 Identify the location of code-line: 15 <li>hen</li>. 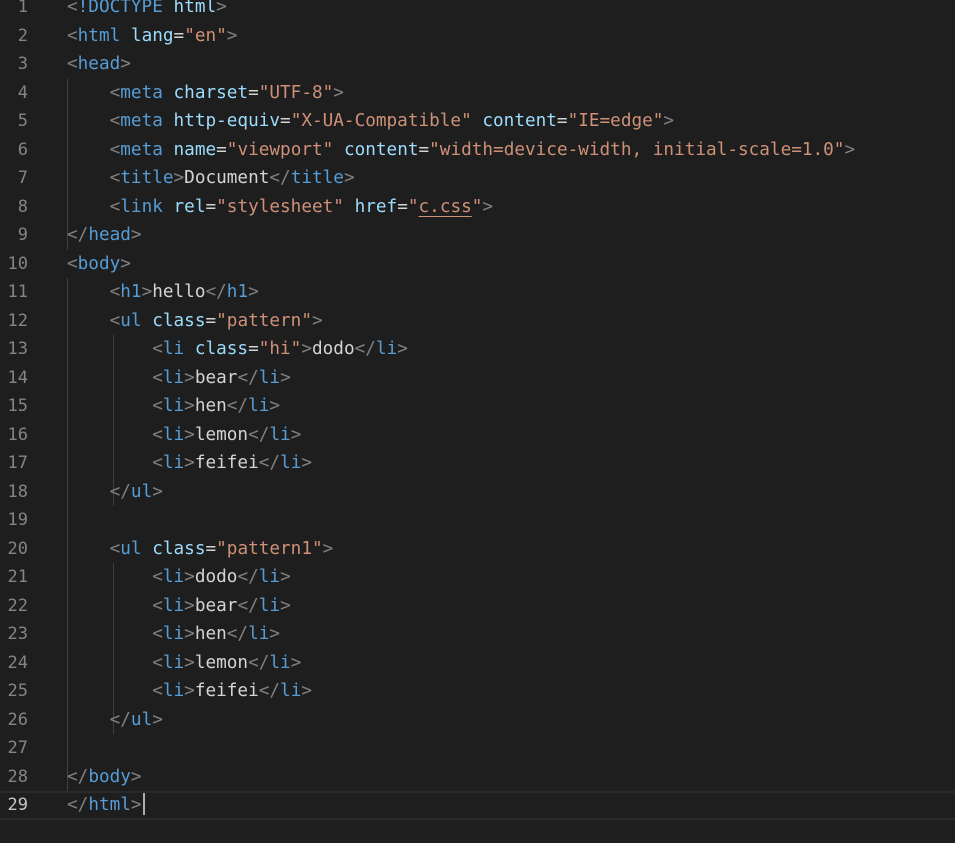
(477, 406).